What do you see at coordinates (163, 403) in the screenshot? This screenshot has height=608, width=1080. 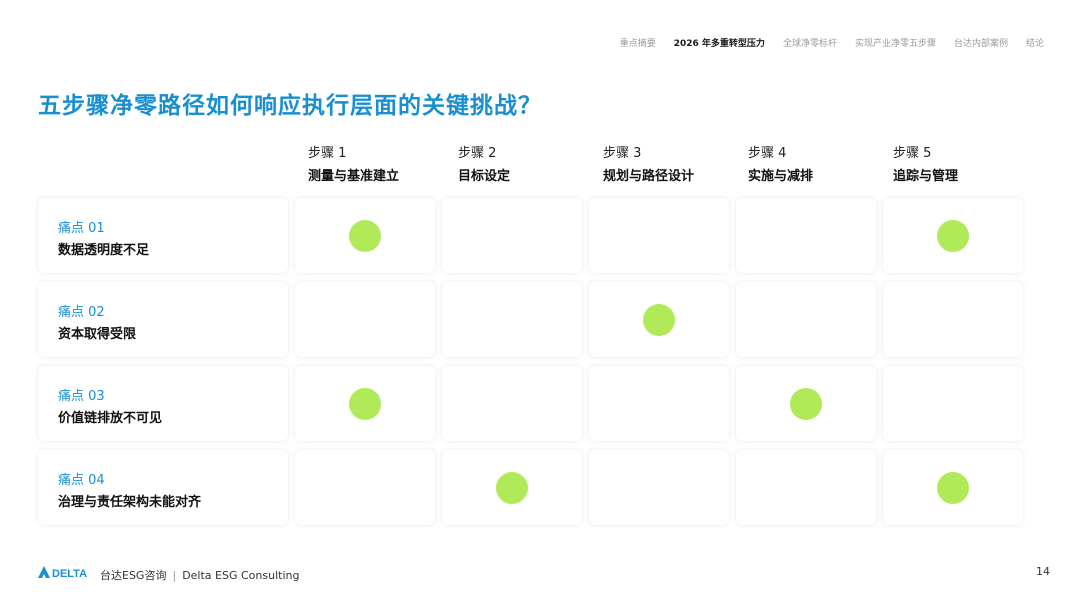 I see `pain-label-03: 痛点 03 价值链排放不可见` at bounding box center [163, 403].